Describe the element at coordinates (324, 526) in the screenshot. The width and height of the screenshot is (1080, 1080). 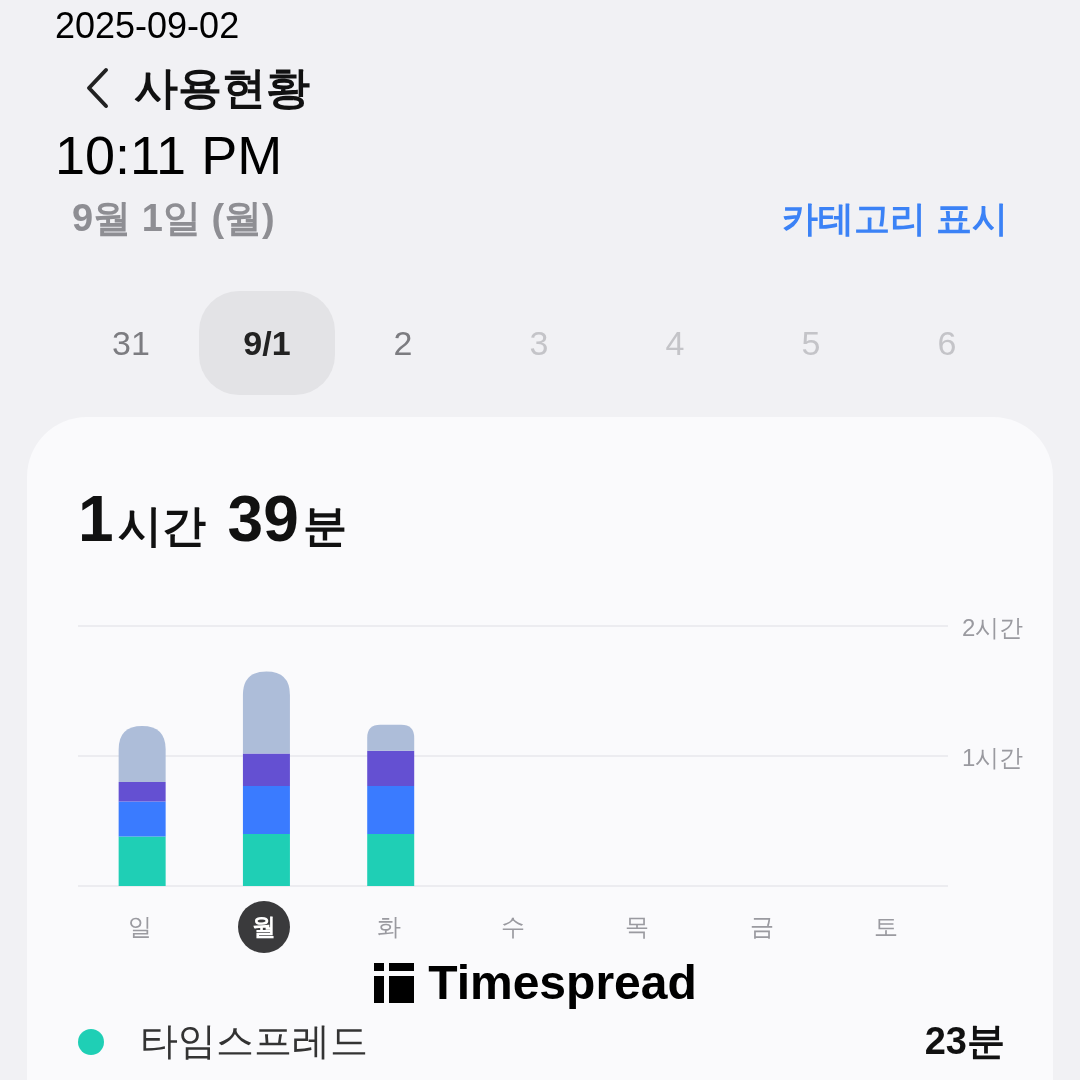
I see `minutes-unit: 분` at that location.